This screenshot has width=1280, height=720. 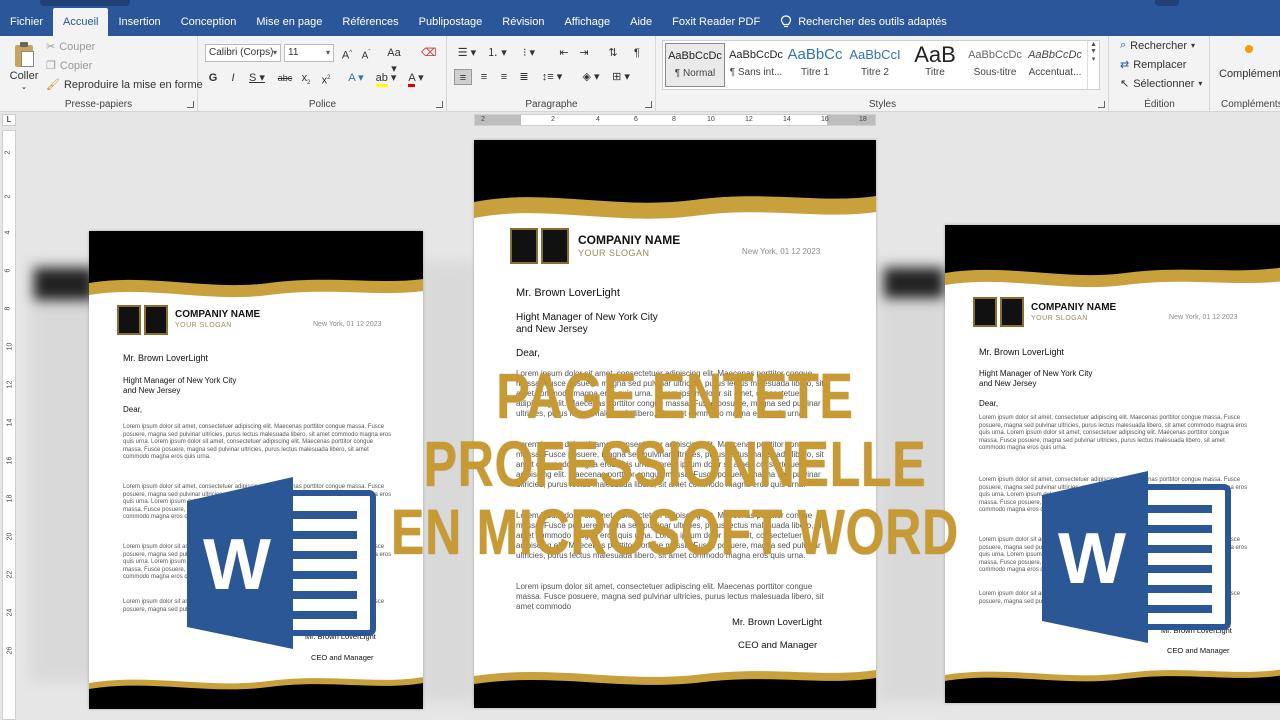 What do you see at coordinates (394, 60) in the screenshot?
I see `change-case-icon: Aa ▾` at bounding box center [394, 60].